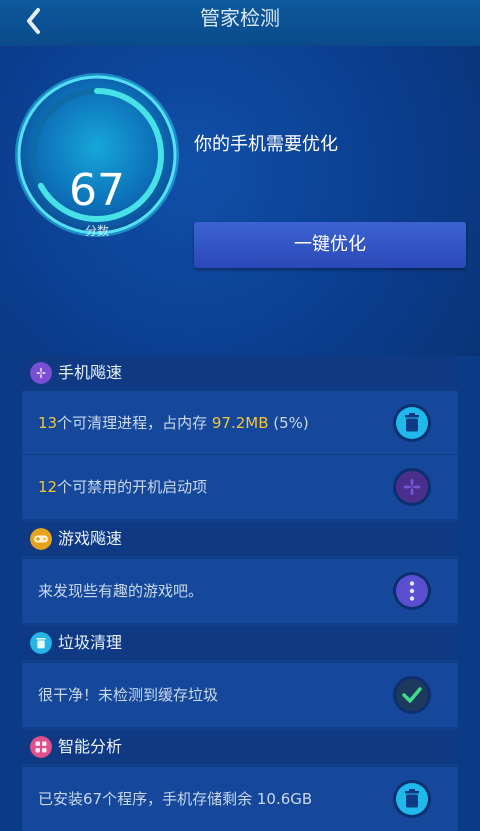 The height and width of the screenshot is (831, 480). I want to click on score-value: 67, so click(97, 190).